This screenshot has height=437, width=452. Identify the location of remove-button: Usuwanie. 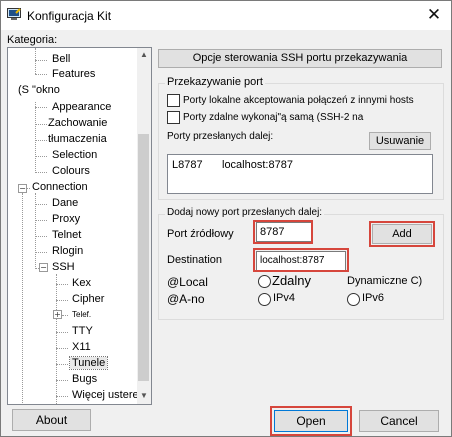
(400, 141).